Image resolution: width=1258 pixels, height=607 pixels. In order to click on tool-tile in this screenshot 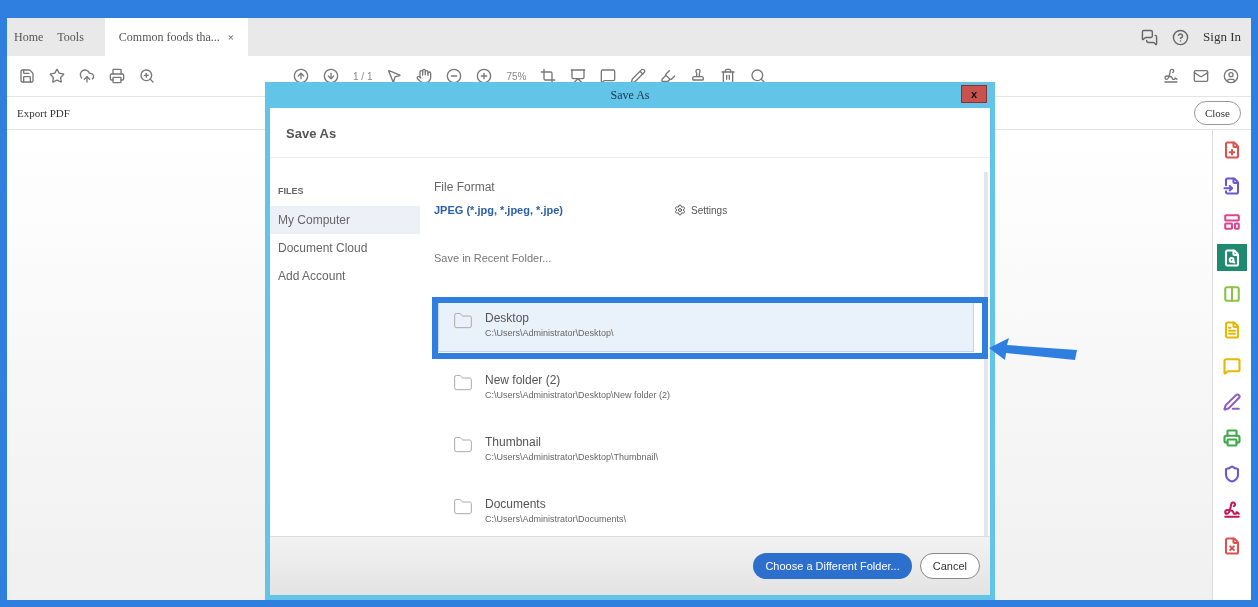, I will do `click(1232, 257)`.